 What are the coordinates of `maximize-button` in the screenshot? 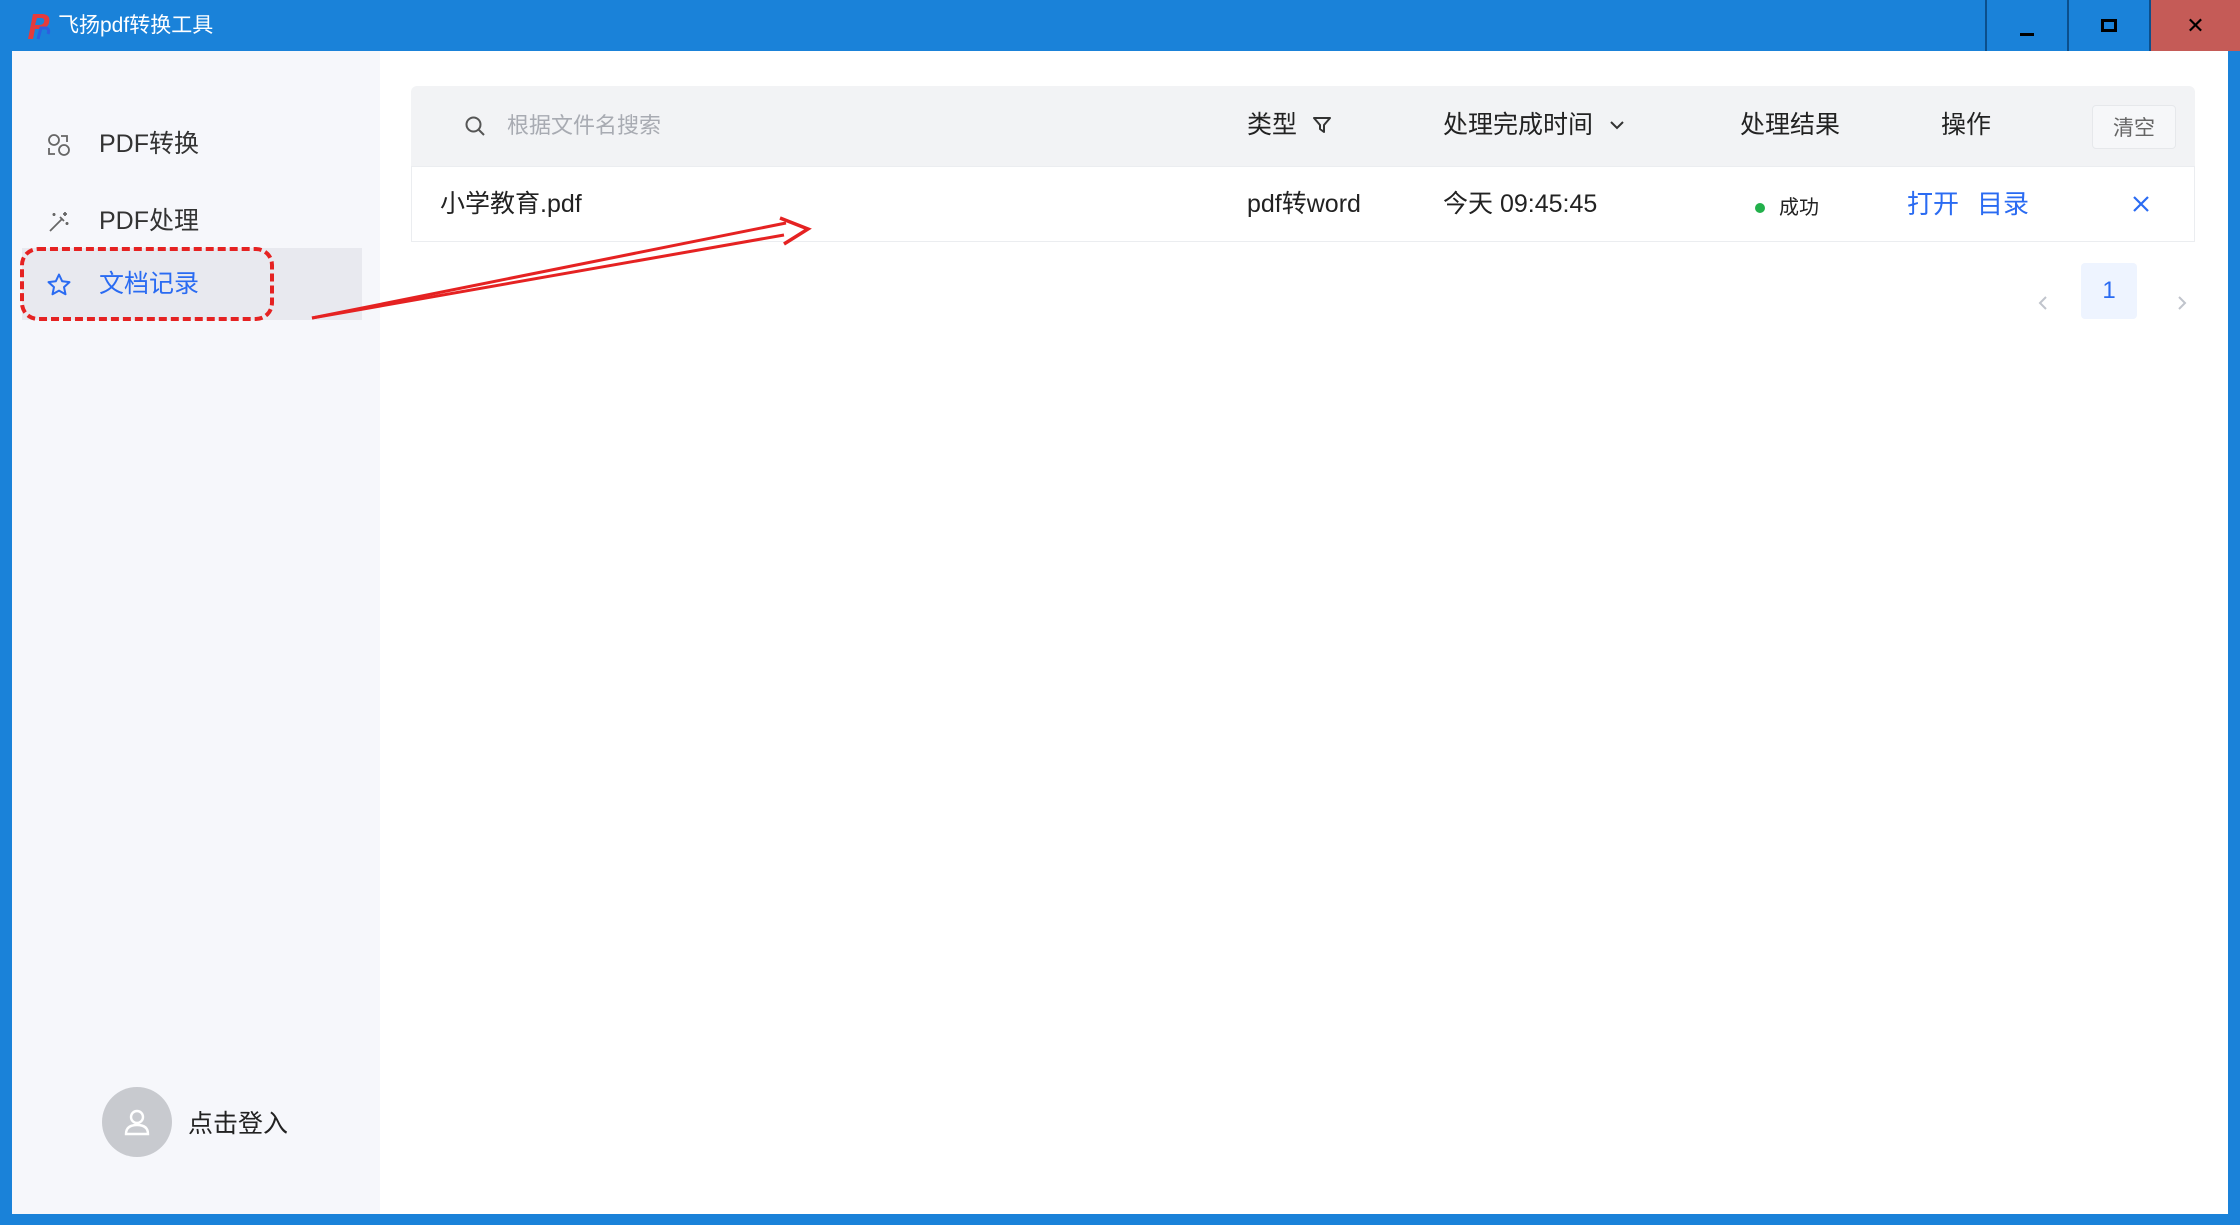 It's located at (2108, 25).